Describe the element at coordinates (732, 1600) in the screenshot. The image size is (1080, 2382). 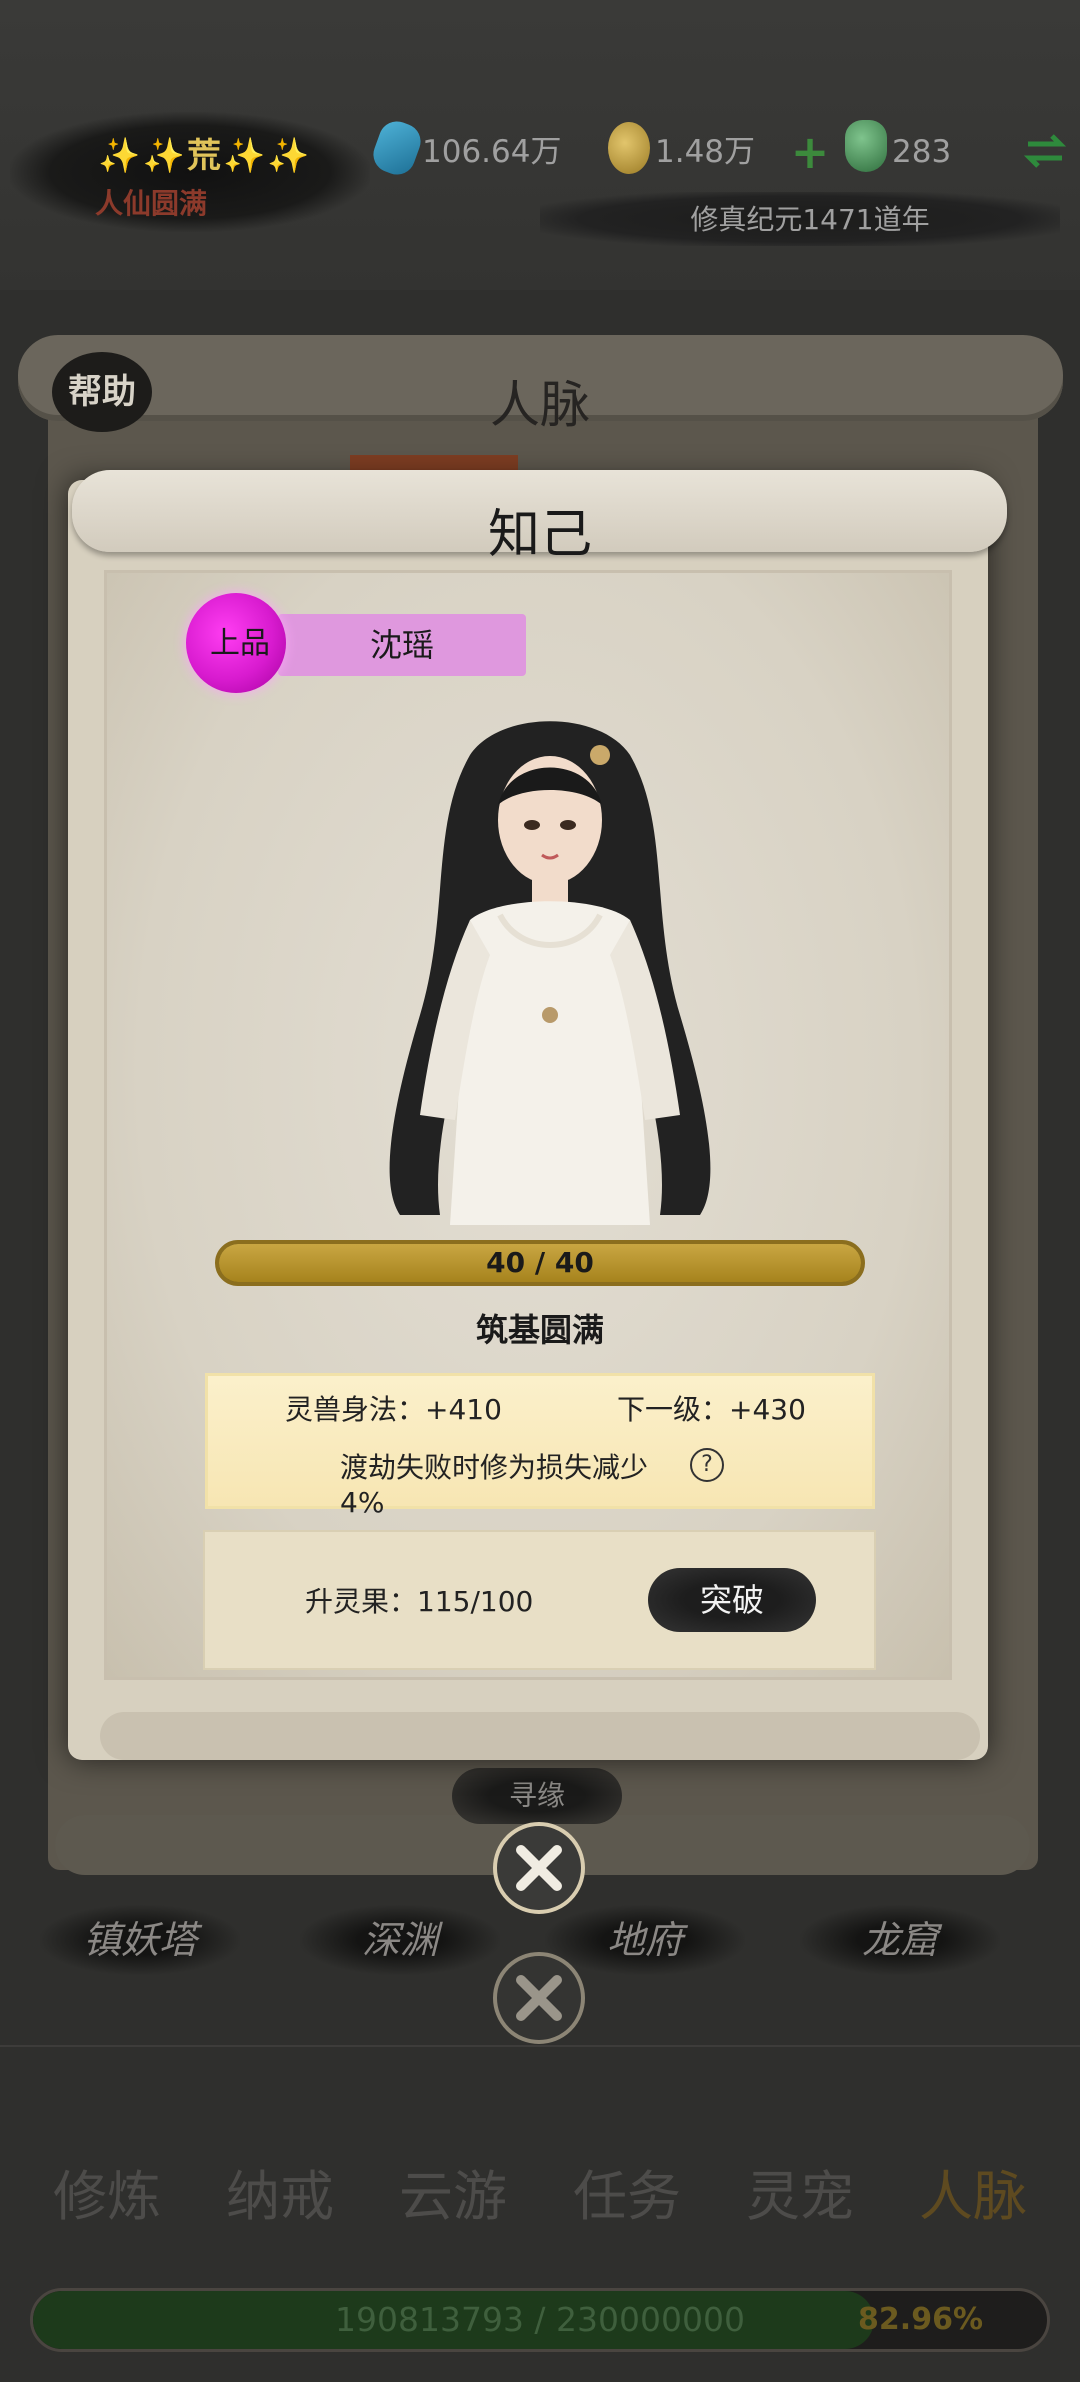
I see `breakthrough-button: 突破` at that location.